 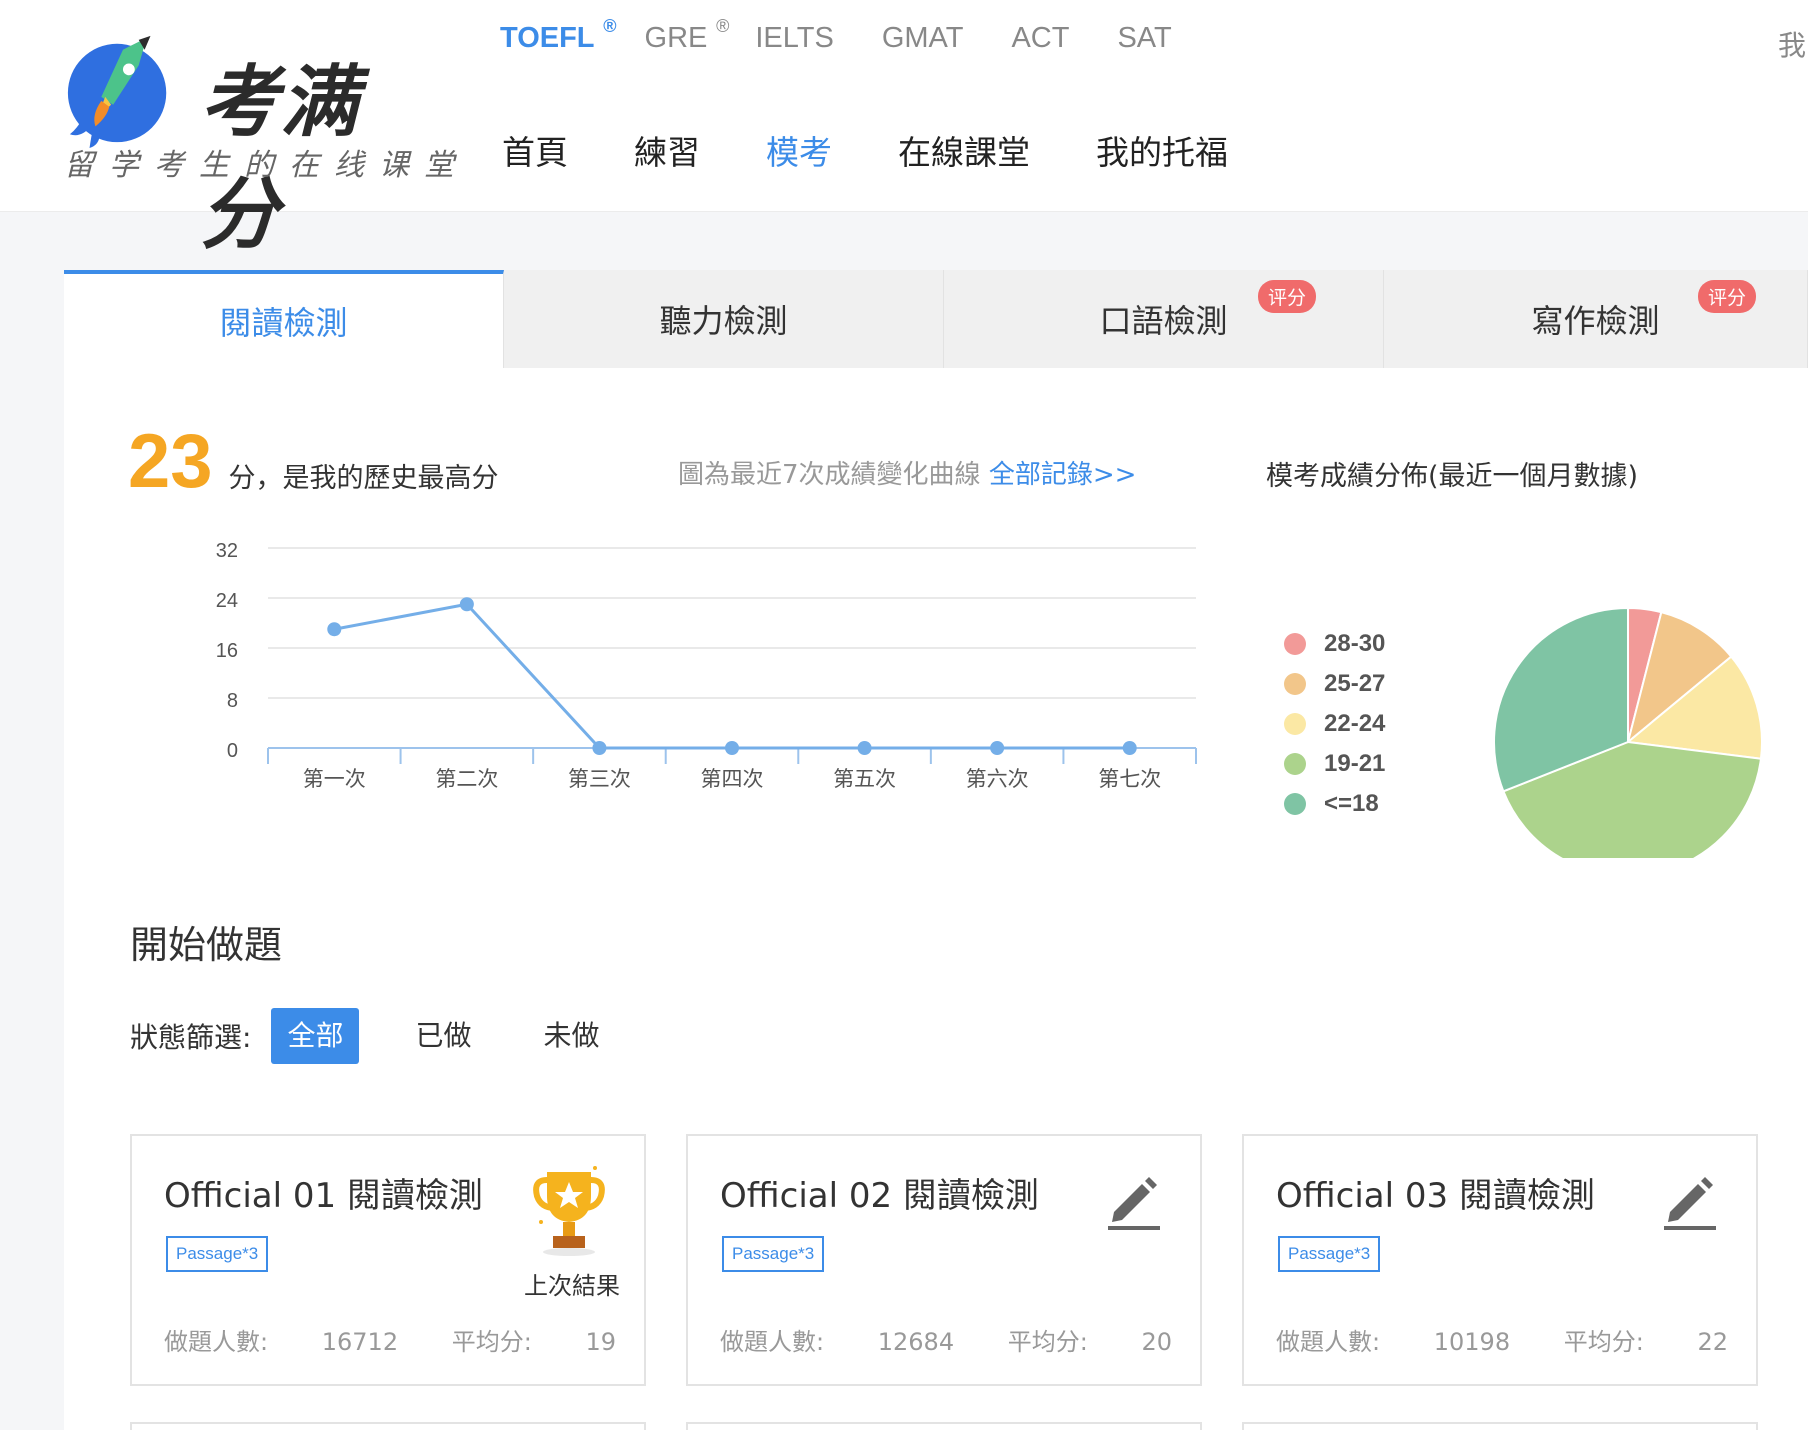 What do you see at coordinates (206, 945) in the screenshot?
I see `section-title: 開始做題` at bounding box center [206, 945].